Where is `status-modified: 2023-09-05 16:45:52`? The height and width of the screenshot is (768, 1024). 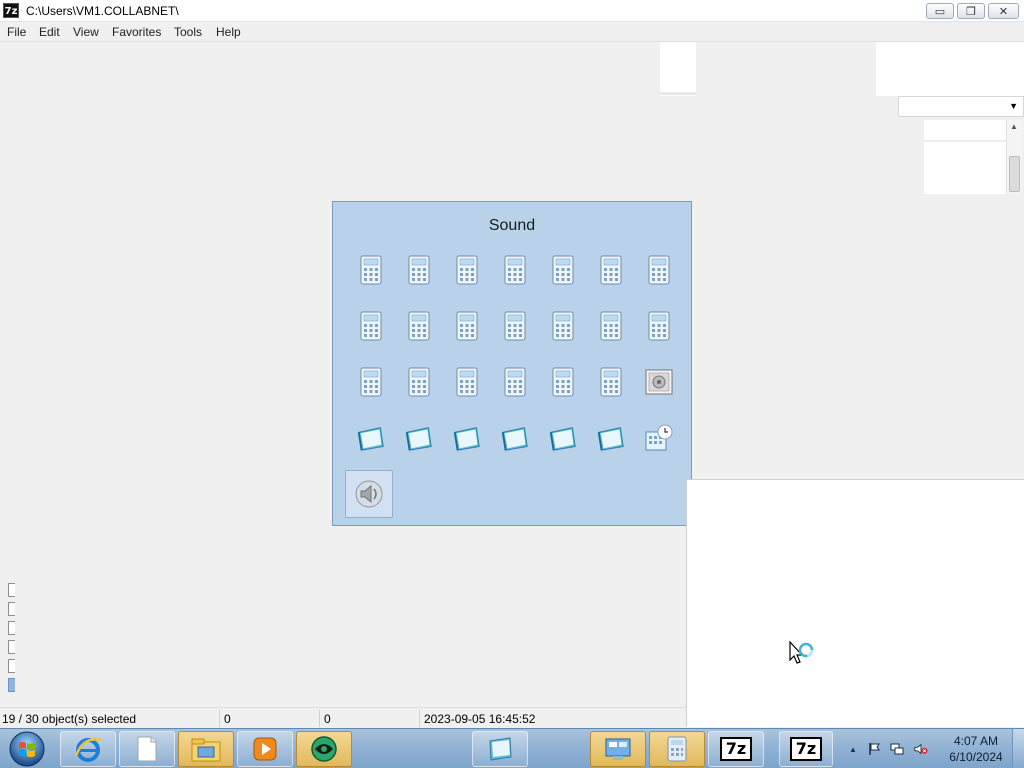
status-modified: 2023-09-05 16:45:52 is located at coordinates (480, 719).